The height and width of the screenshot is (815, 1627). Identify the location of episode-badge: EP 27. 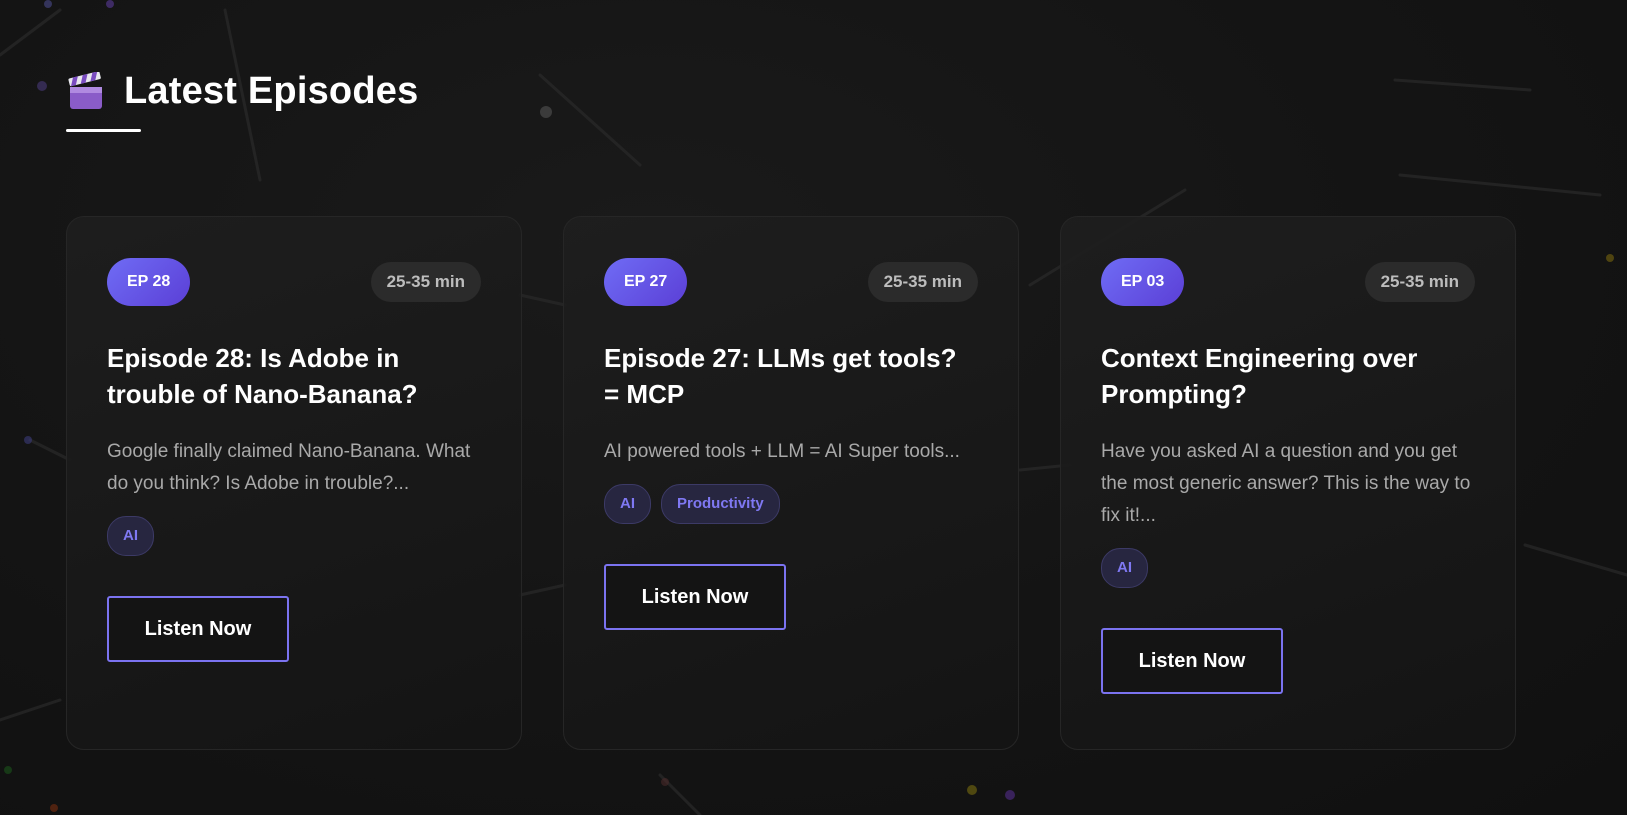
(646, 282).